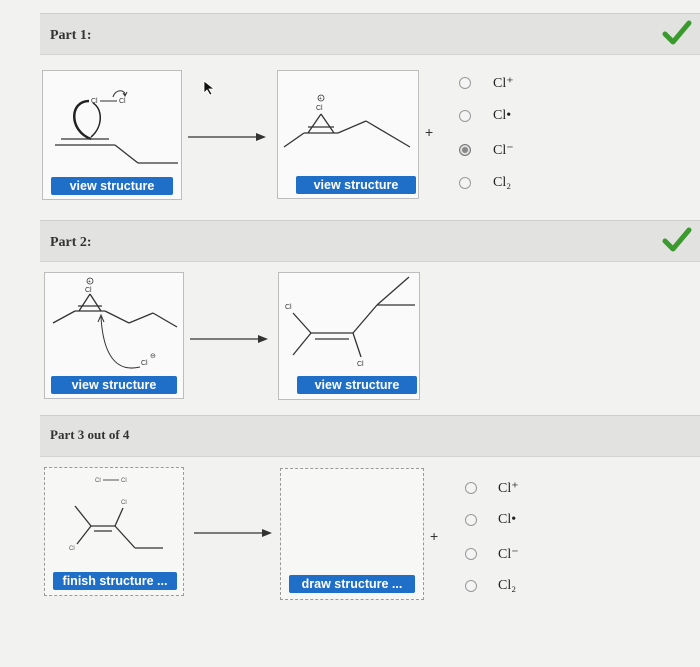 The height and width of the screenshot is (667, 700). I want to click on part2-title: Part 2:, so click(71, 242).